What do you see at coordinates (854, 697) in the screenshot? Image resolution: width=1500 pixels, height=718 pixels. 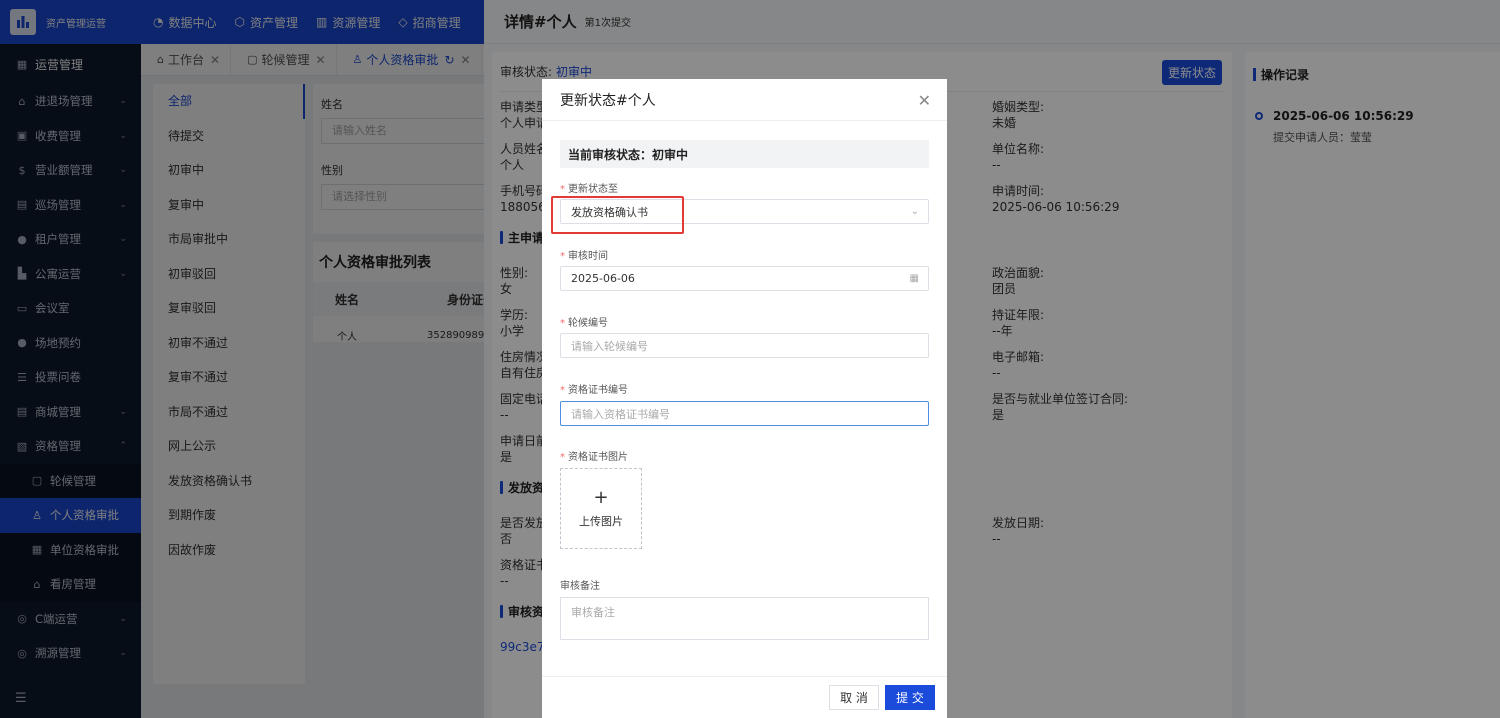 I see `cancel-button: 取 消` at bounding box center [854, 697].